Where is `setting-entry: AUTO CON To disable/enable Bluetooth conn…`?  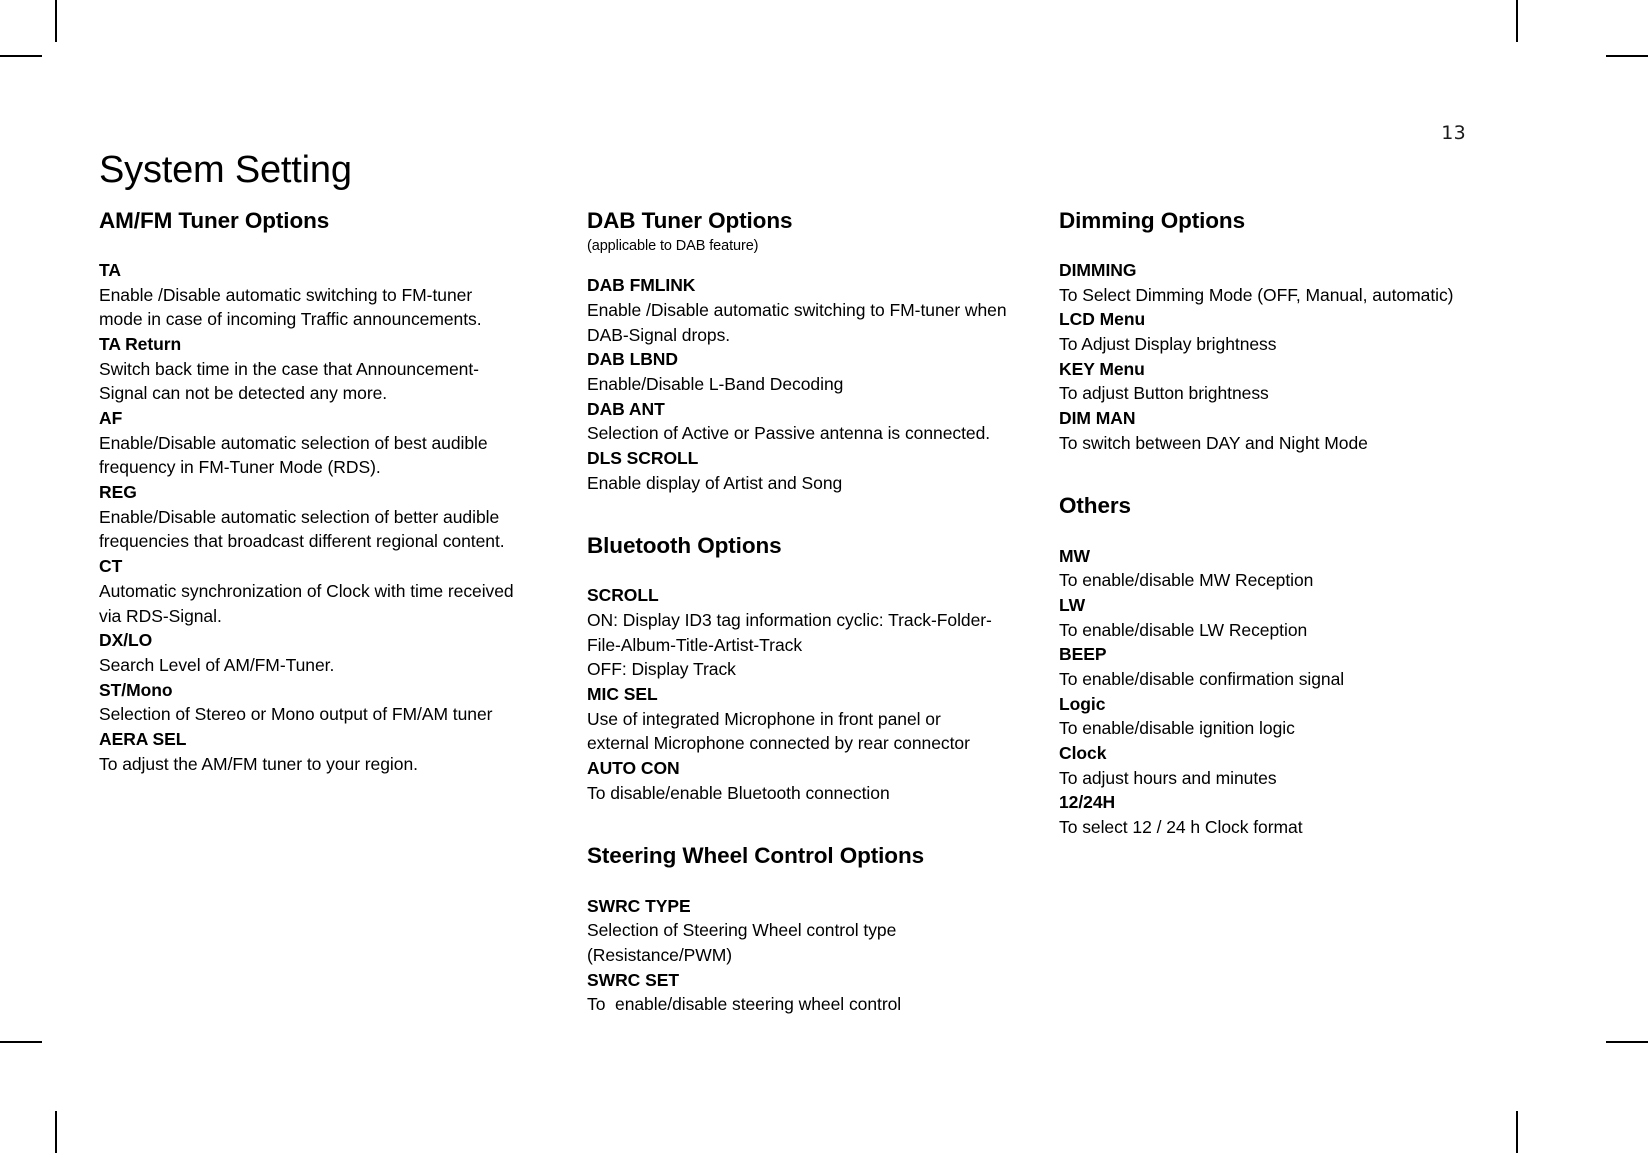 setting-entry: AUTO CON To disable/enable Bluetooth conn… is located at coordinates (797, 780).